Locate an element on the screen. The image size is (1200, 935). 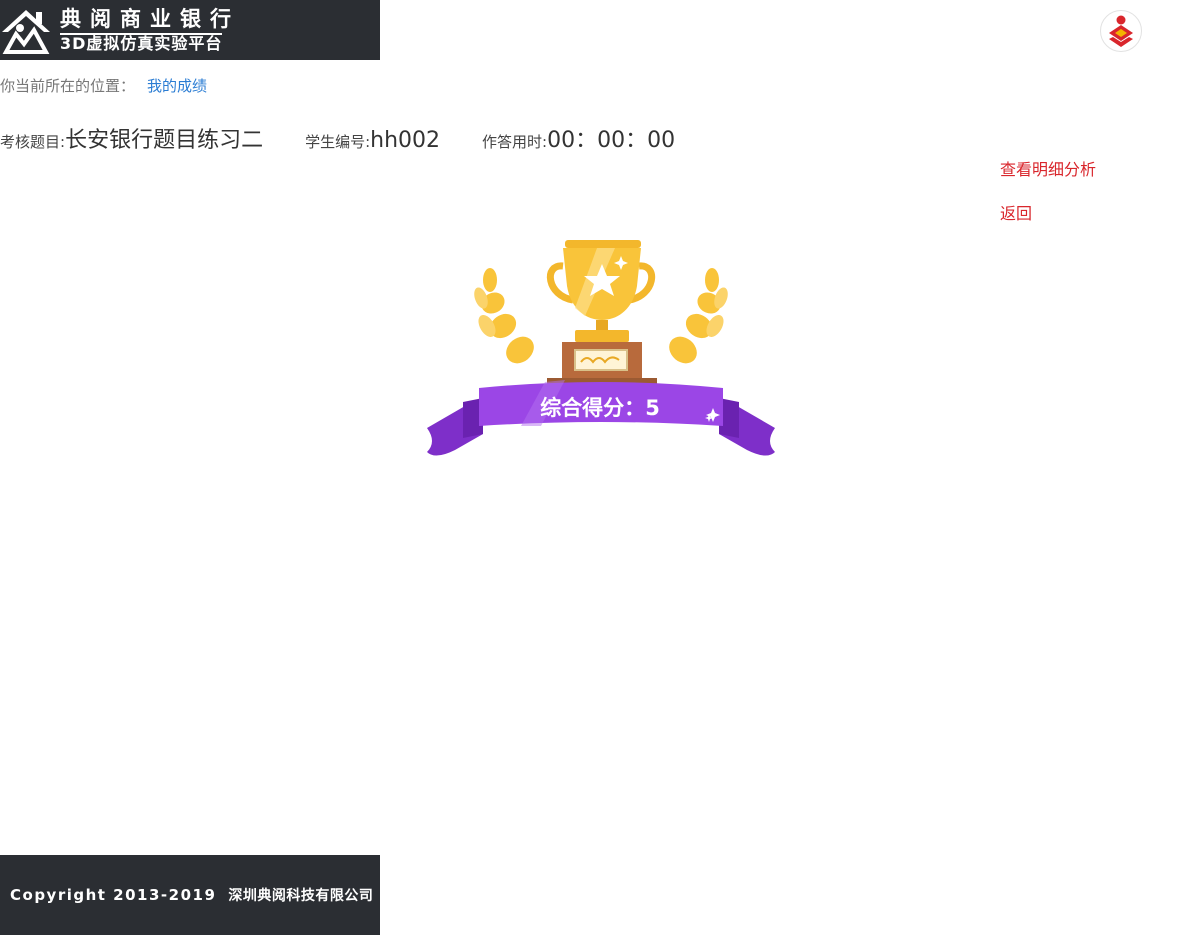
breadcrumb: 你当前所在的位置： 我的成绩 is located at coordinates (103, 85).